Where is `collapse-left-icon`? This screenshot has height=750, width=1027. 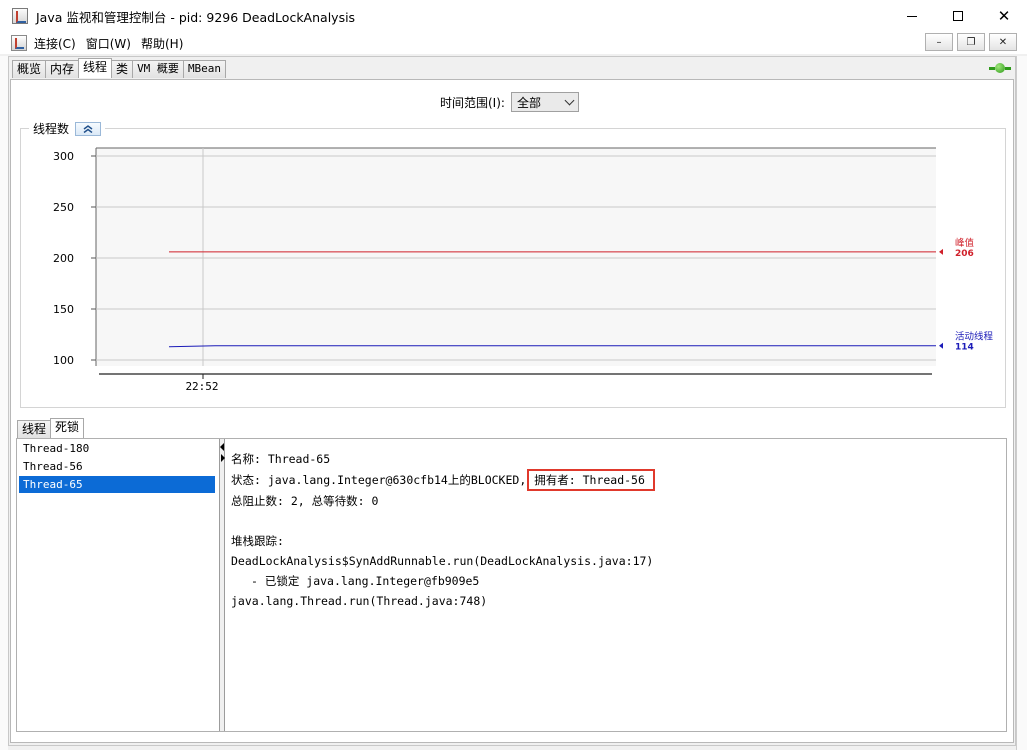
collapse-left-icon is located at coordinates (222, 447).